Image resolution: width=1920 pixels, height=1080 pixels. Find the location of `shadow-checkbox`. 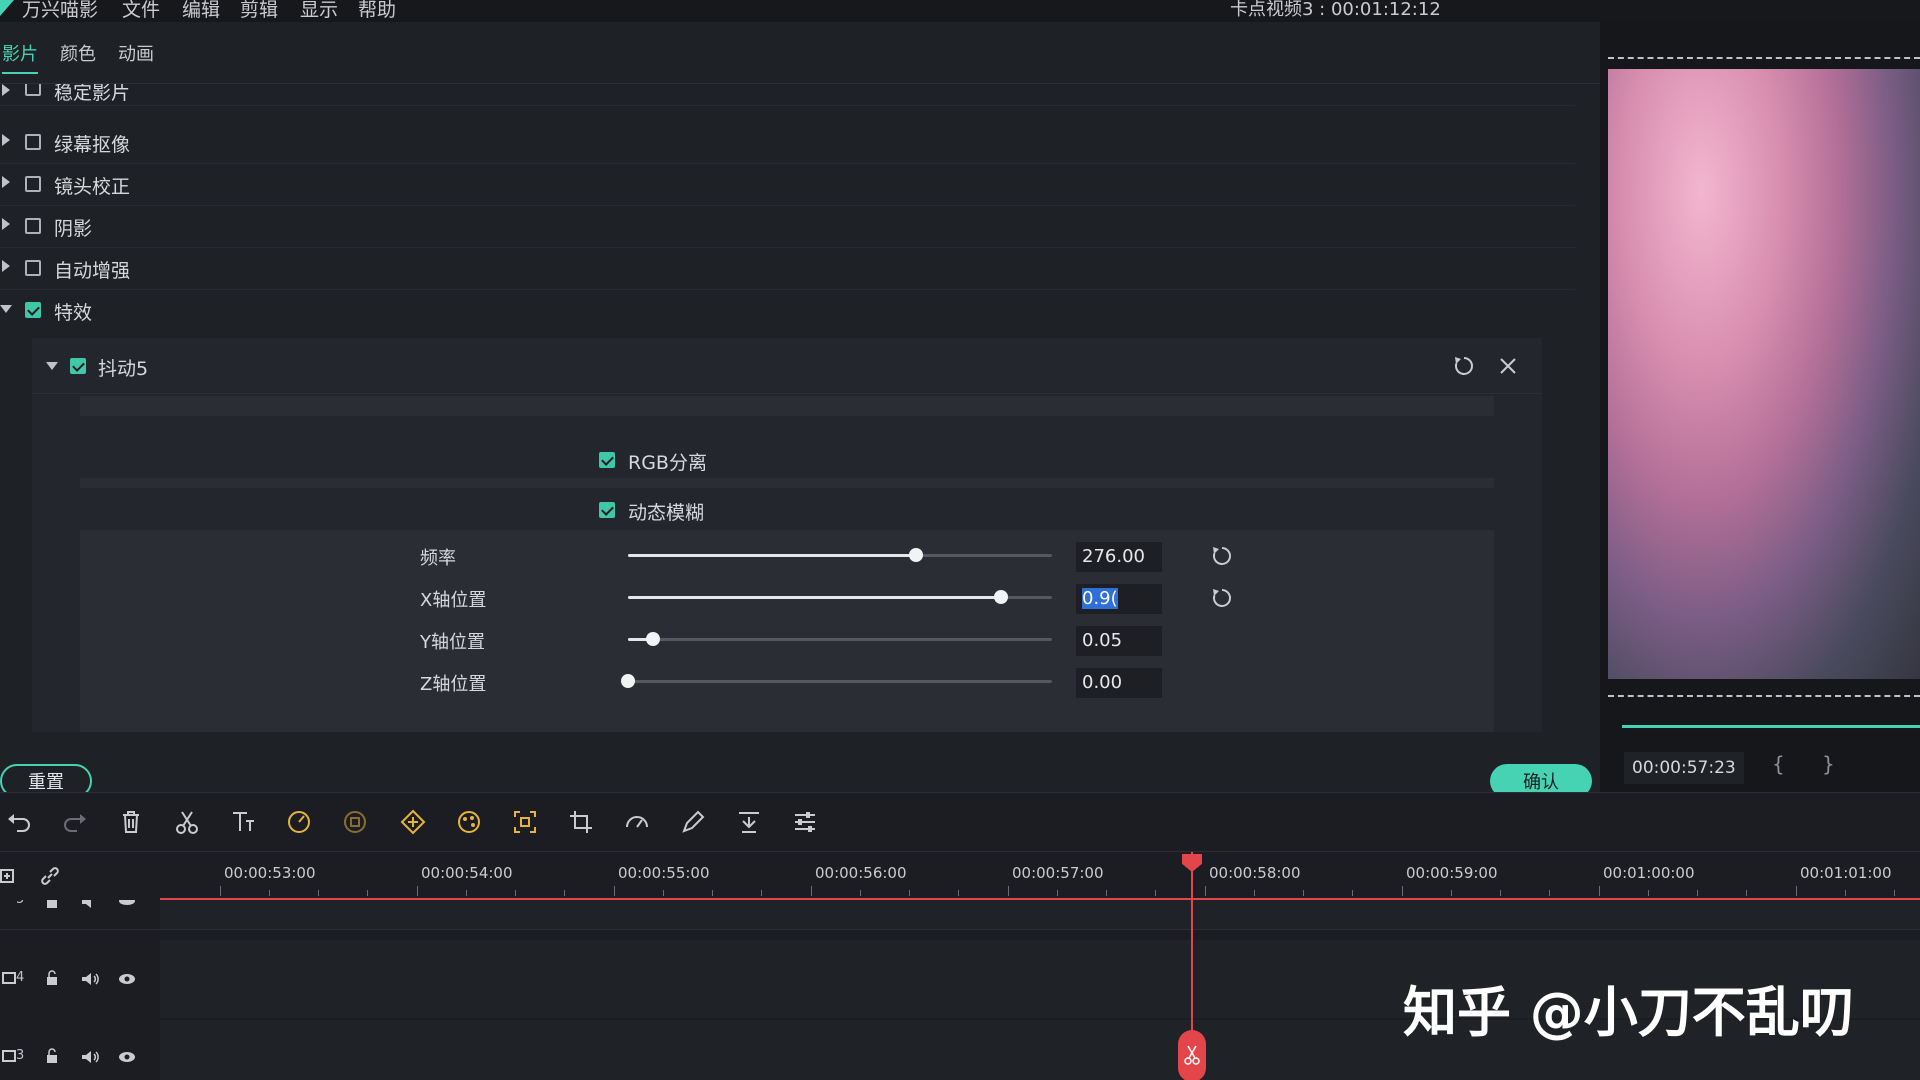

shadow-checkbox is located at coordinates (33, 226).